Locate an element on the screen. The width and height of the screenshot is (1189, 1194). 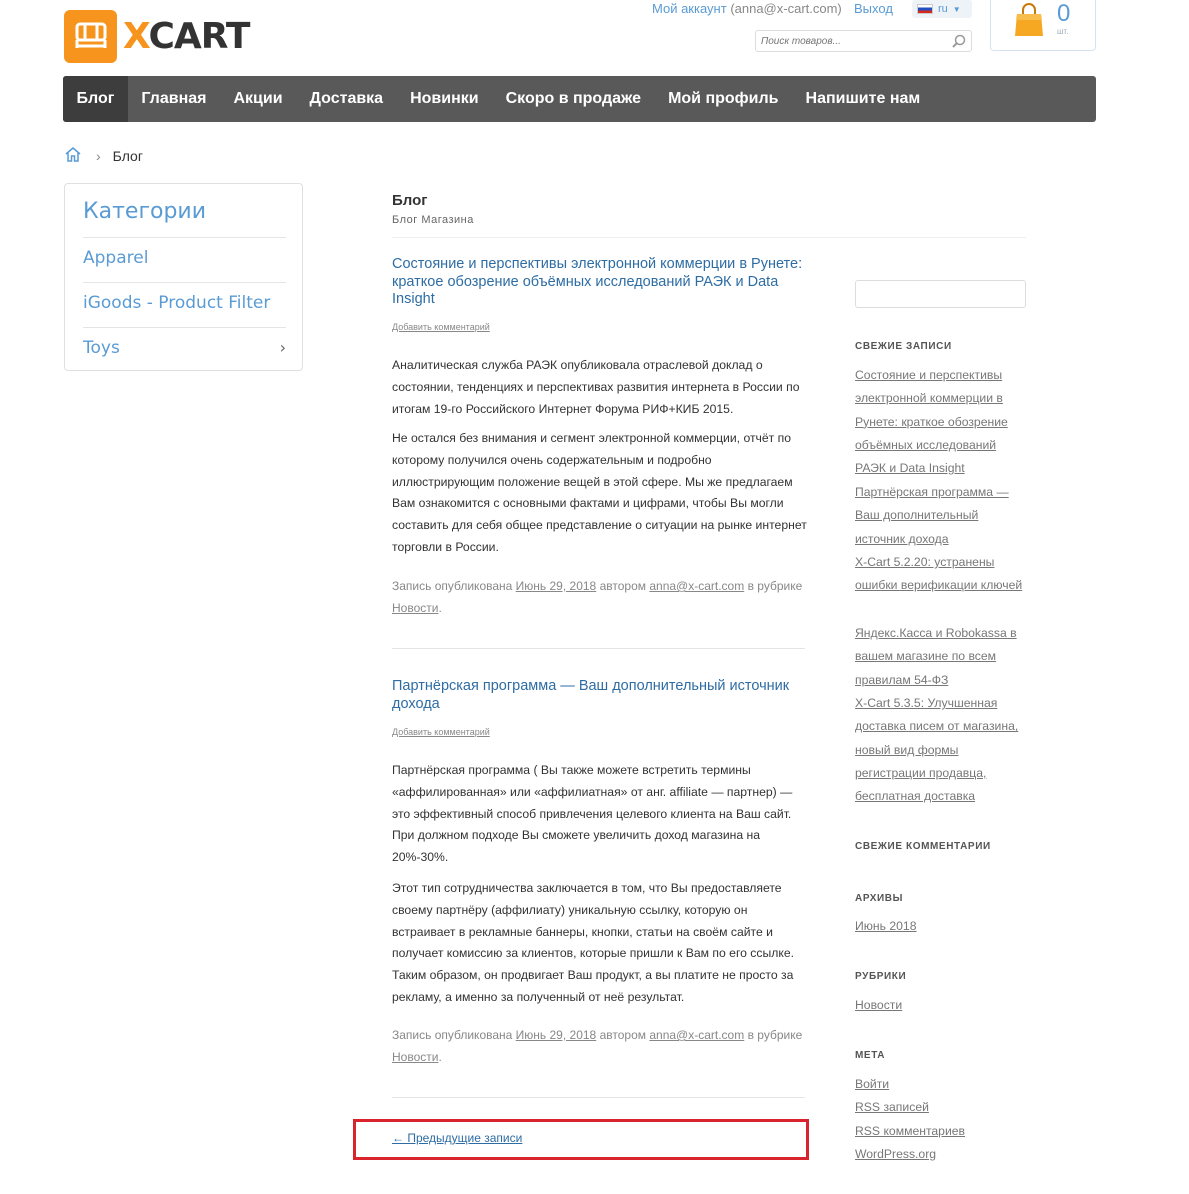
category-toys-label: Toys is located at coordinates (101, 348).